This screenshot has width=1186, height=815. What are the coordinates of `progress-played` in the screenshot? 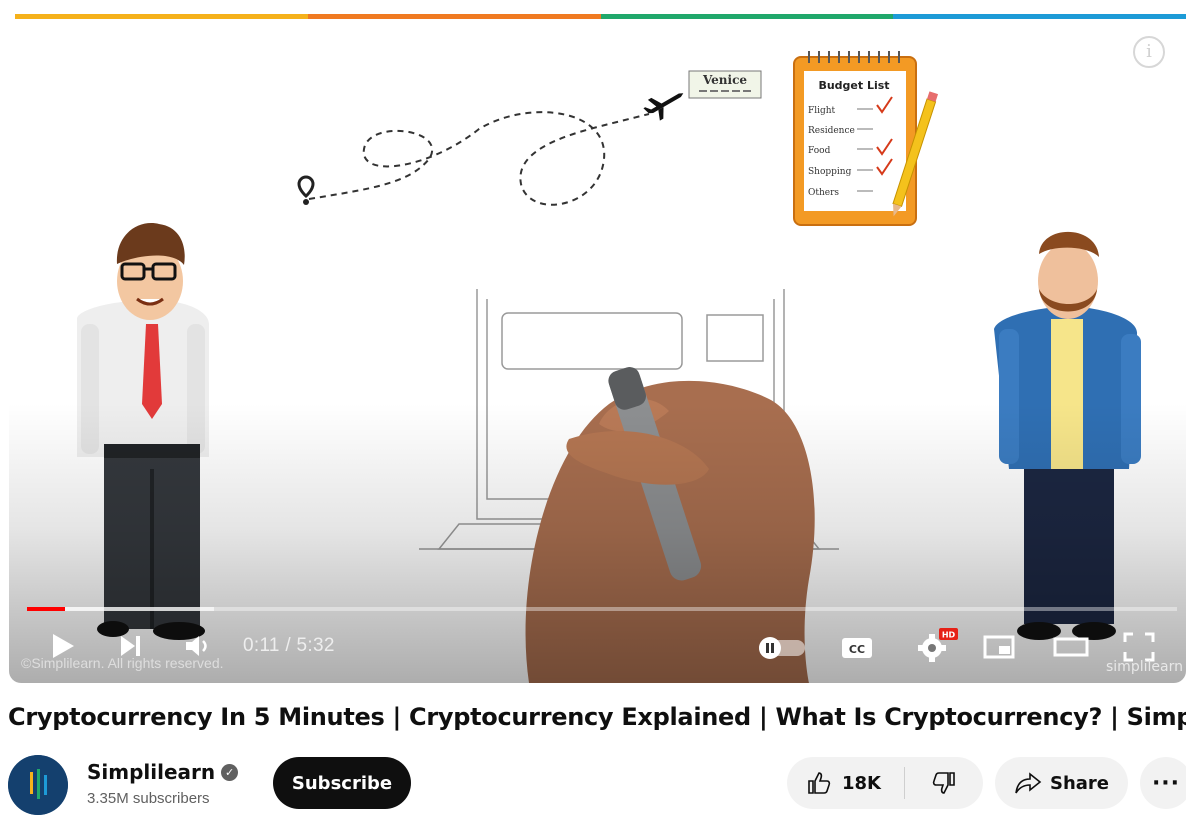 It's located at (46, 609).